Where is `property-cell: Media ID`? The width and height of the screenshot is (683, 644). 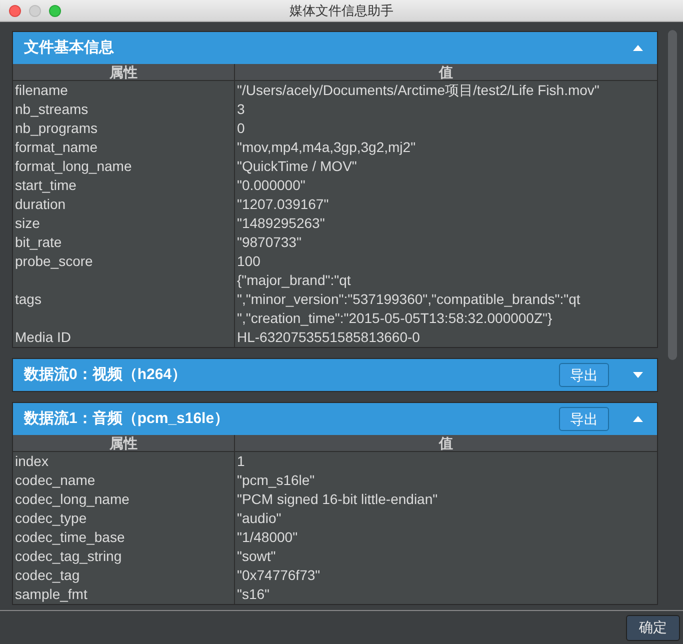 property-cell: Media ID is located at coordinates (124, 337).